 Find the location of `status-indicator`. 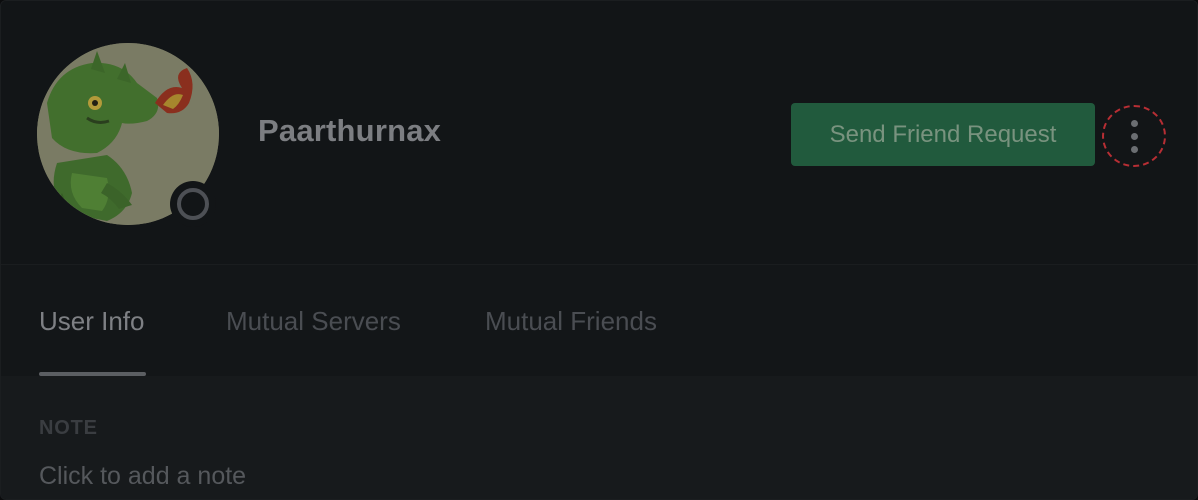

status-indicator is located at coordinates (193, 204).